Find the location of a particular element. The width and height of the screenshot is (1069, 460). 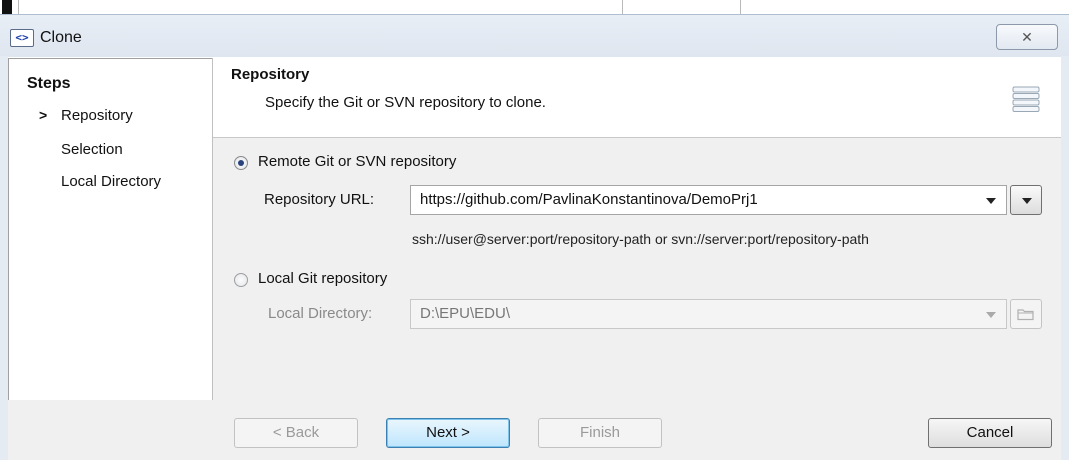

window-frame-left is located at coordinates (4, 258).